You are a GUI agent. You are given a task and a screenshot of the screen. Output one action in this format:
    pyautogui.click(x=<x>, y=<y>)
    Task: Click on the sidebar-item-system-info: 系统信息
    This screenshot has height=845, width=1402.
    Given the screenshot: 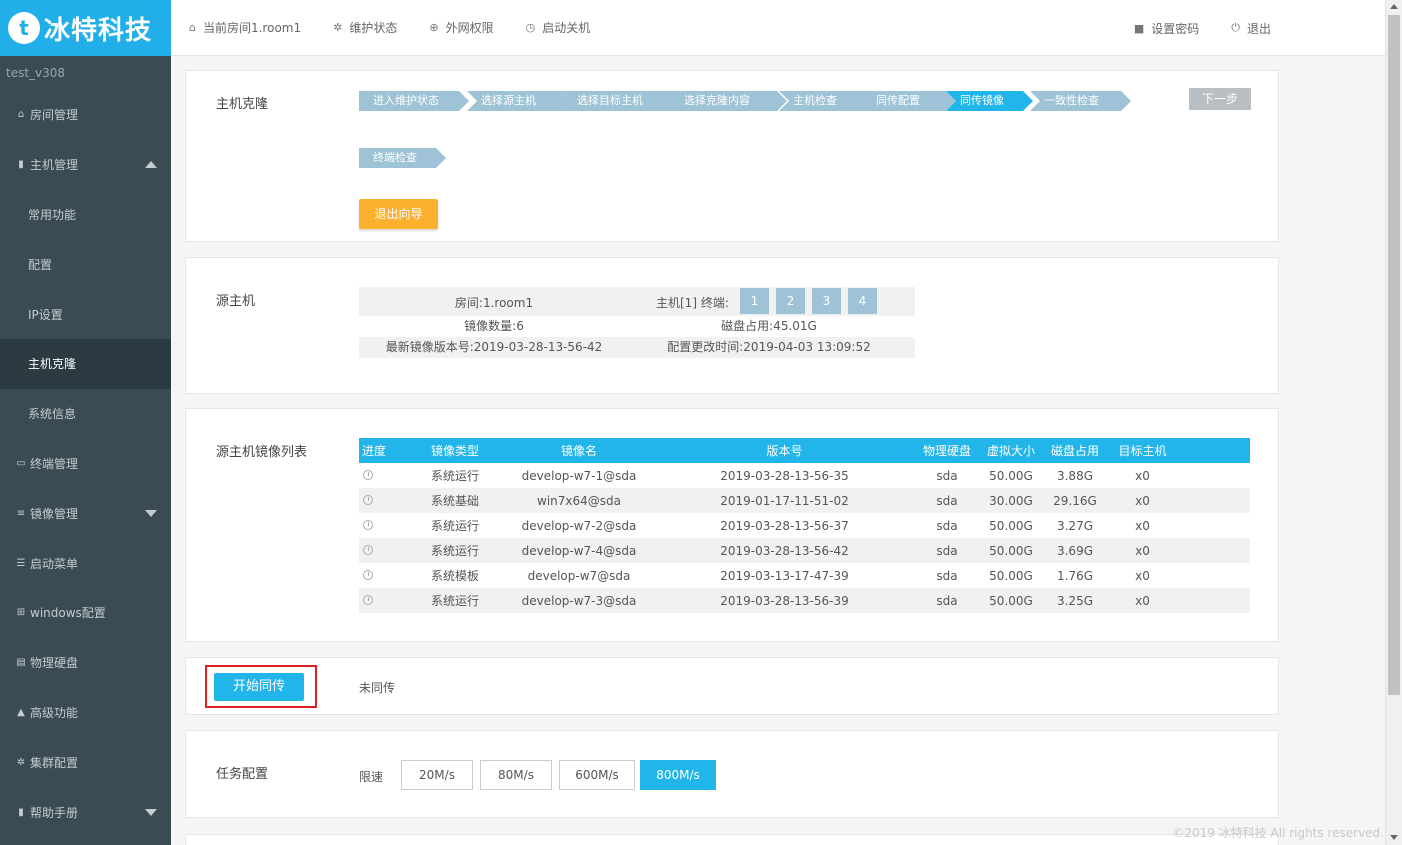 What is the action you would take?
    pyautogui.click(x=85, y=414)
    